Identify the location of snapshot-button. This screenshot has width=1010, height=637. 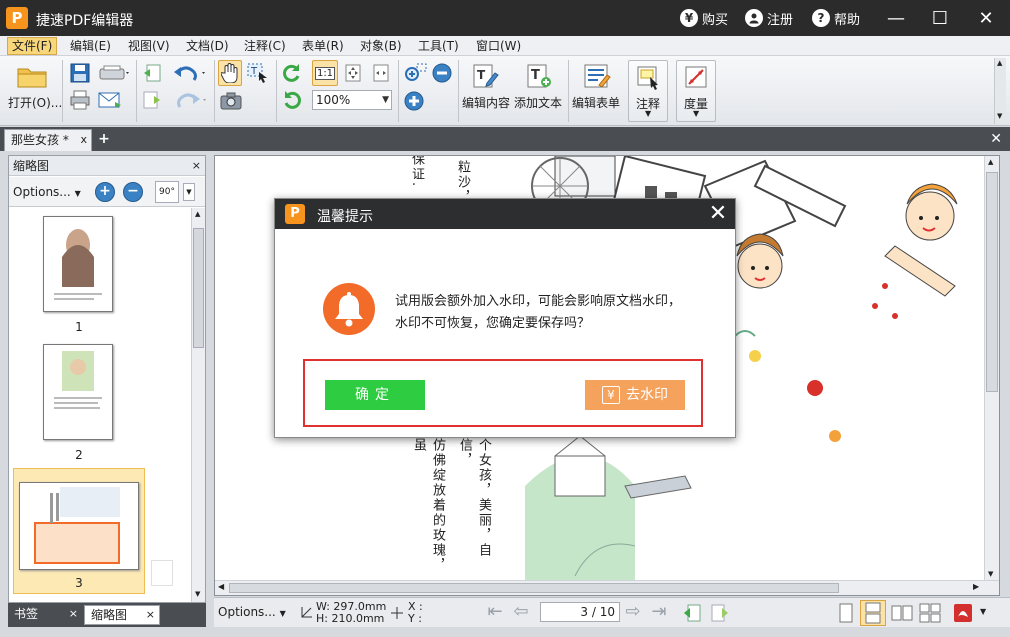
(231, 101).